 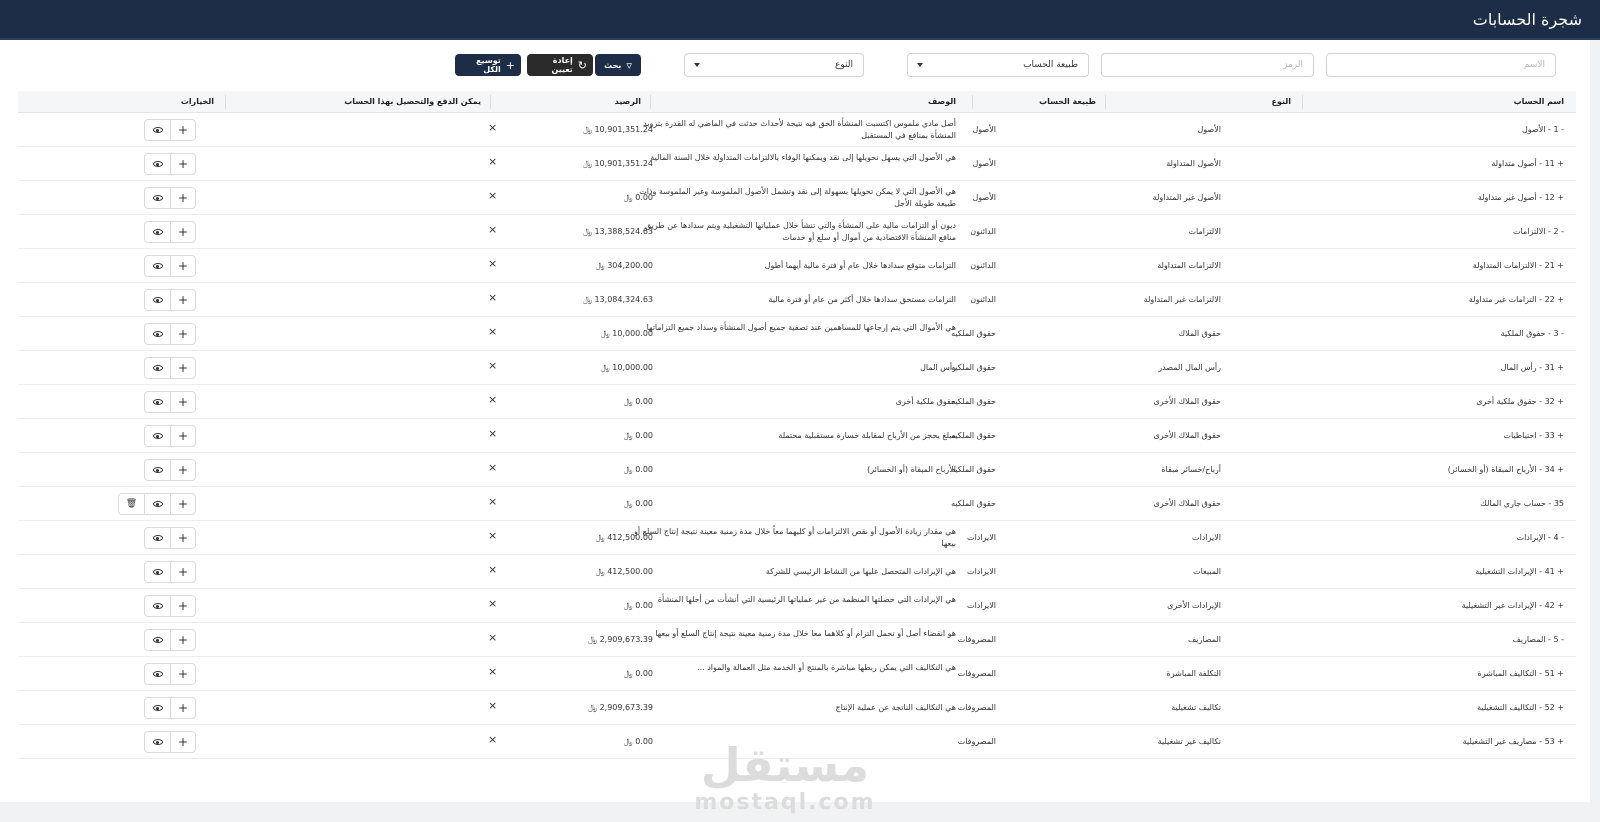 I want to click on account-type: الايرادات, so click(x=1206, y=537).